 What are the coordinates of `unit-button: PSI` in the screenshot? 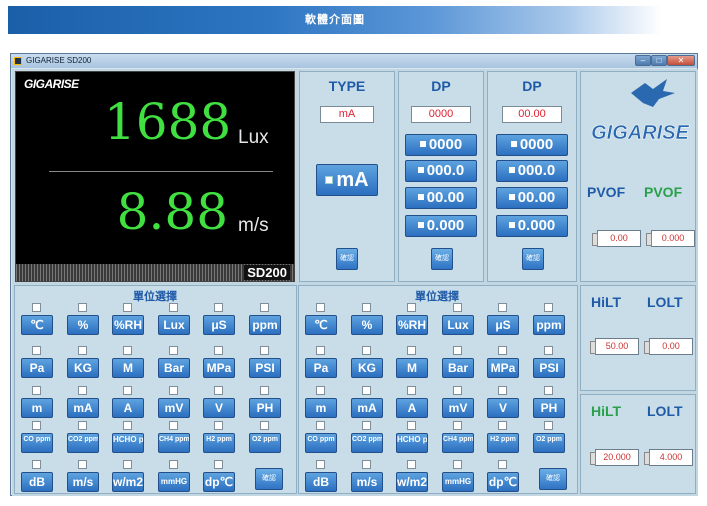 It's located at (549, 368).